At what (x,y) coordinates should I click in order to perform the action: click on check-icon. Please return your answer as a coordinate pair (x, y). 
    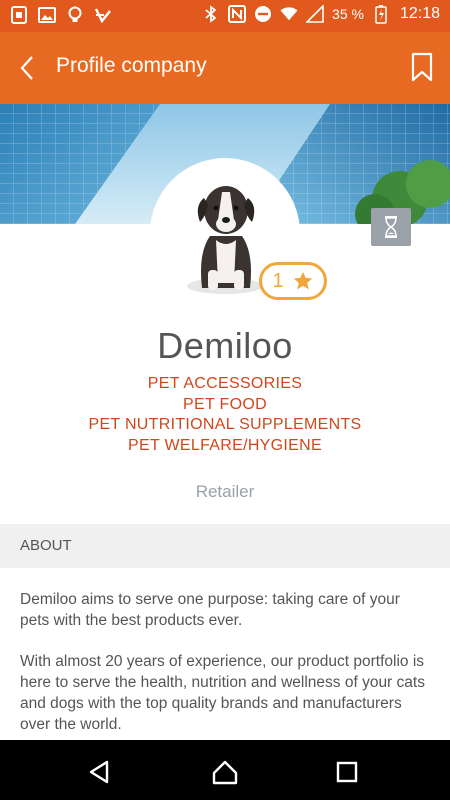
    Looking at the image, I should click on (103, 15).